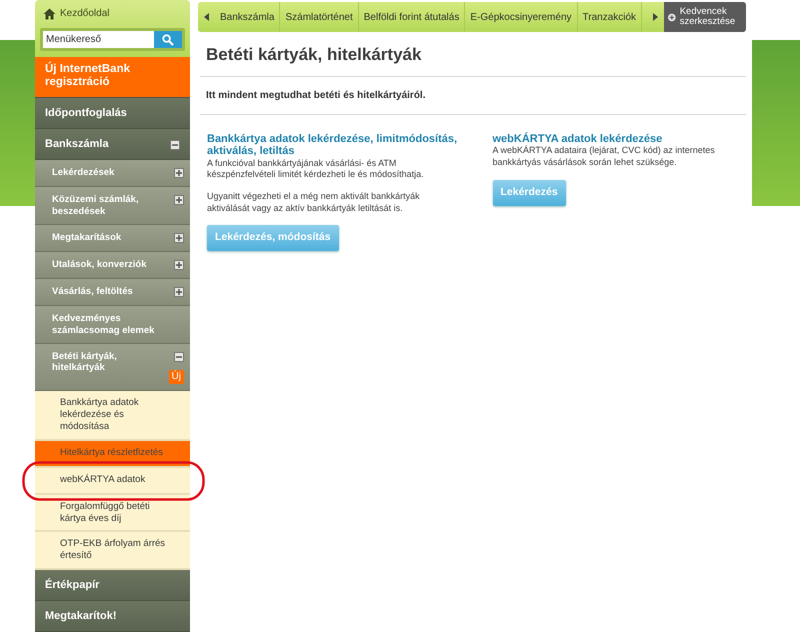 This screenshot has width=800, height=632. What do you see at coordinates (112, 416) in the screenshot?
I see `submenu-link: Bankkártya adatok lekérdezése és módosítása` at bounding box center [112, 416].